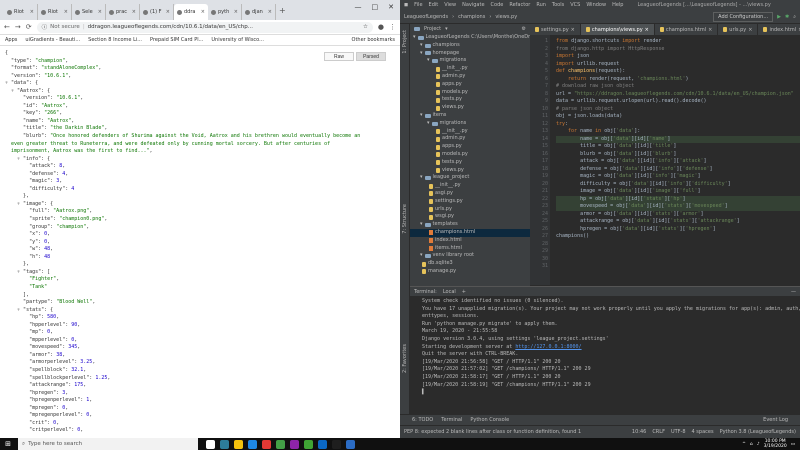  I want to click on browser-tab: Sele ×, so click(89, 12).